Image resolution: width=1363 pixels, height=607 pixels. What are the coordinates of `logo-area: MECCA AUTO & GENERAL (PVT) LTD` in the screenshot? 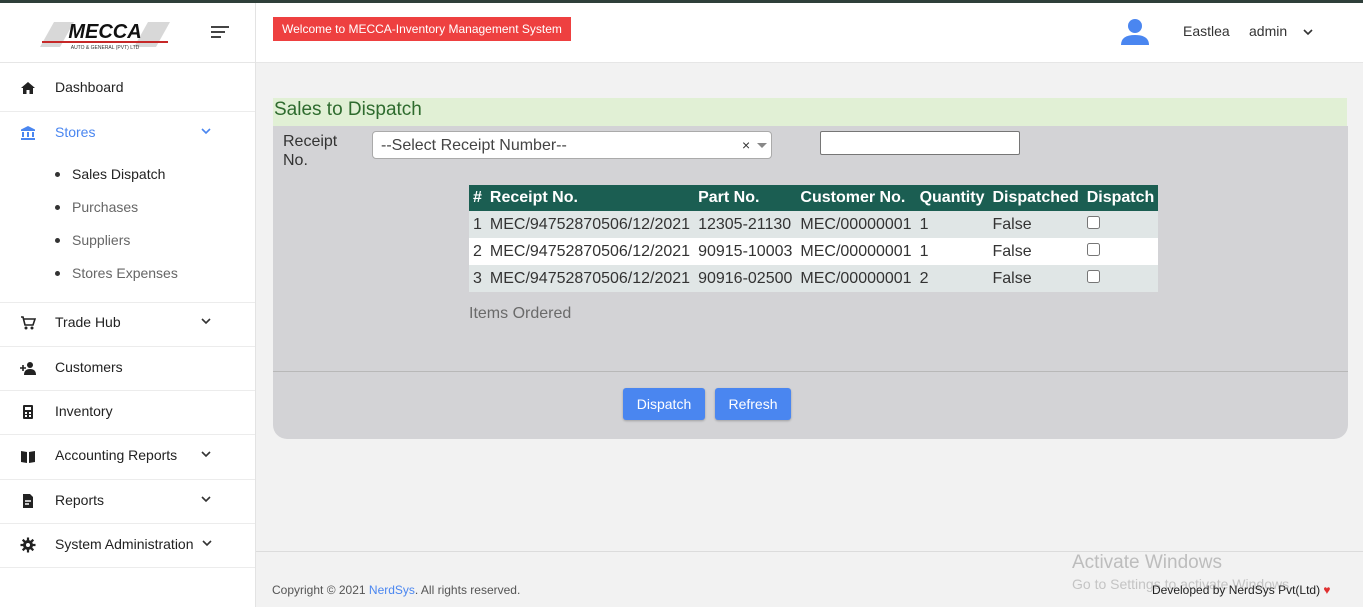 It's located at (127, 33).